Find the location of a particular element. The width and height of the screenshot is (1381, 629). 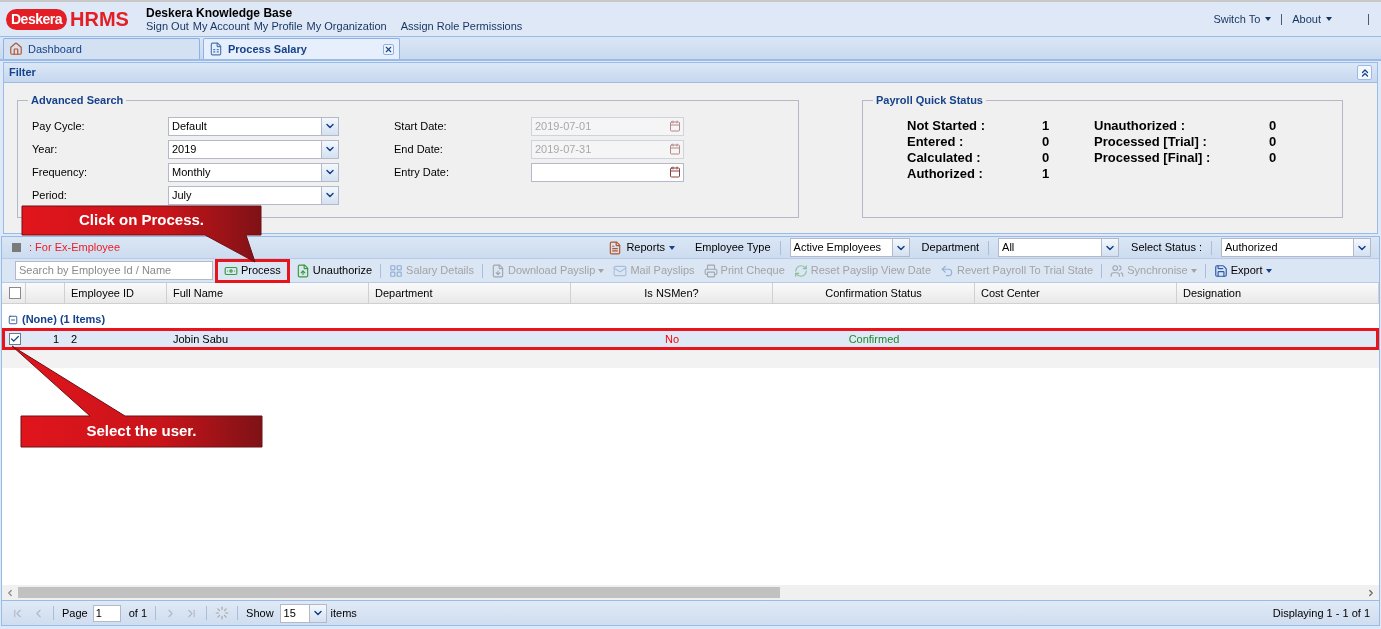

table-row: 1 2 Jobin Sabu No Confirmed is located at coordinates (690, 339).